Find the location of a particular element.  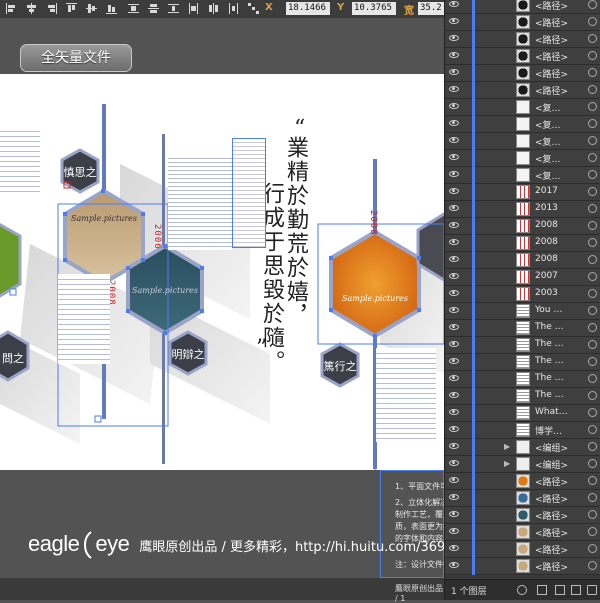

width-field: 35.2 is located at coordinates (431, 8).